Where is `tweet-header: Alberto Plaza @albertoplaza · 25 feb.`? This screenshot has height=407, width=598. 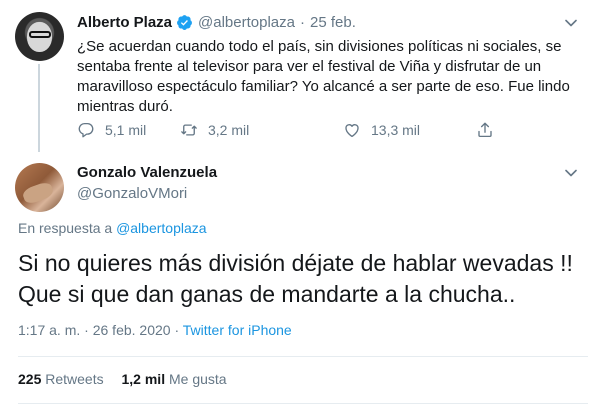 tweet-header: Alberto Plaza @albertoplaza · 25 feb. is located at coordinates (216, 22).